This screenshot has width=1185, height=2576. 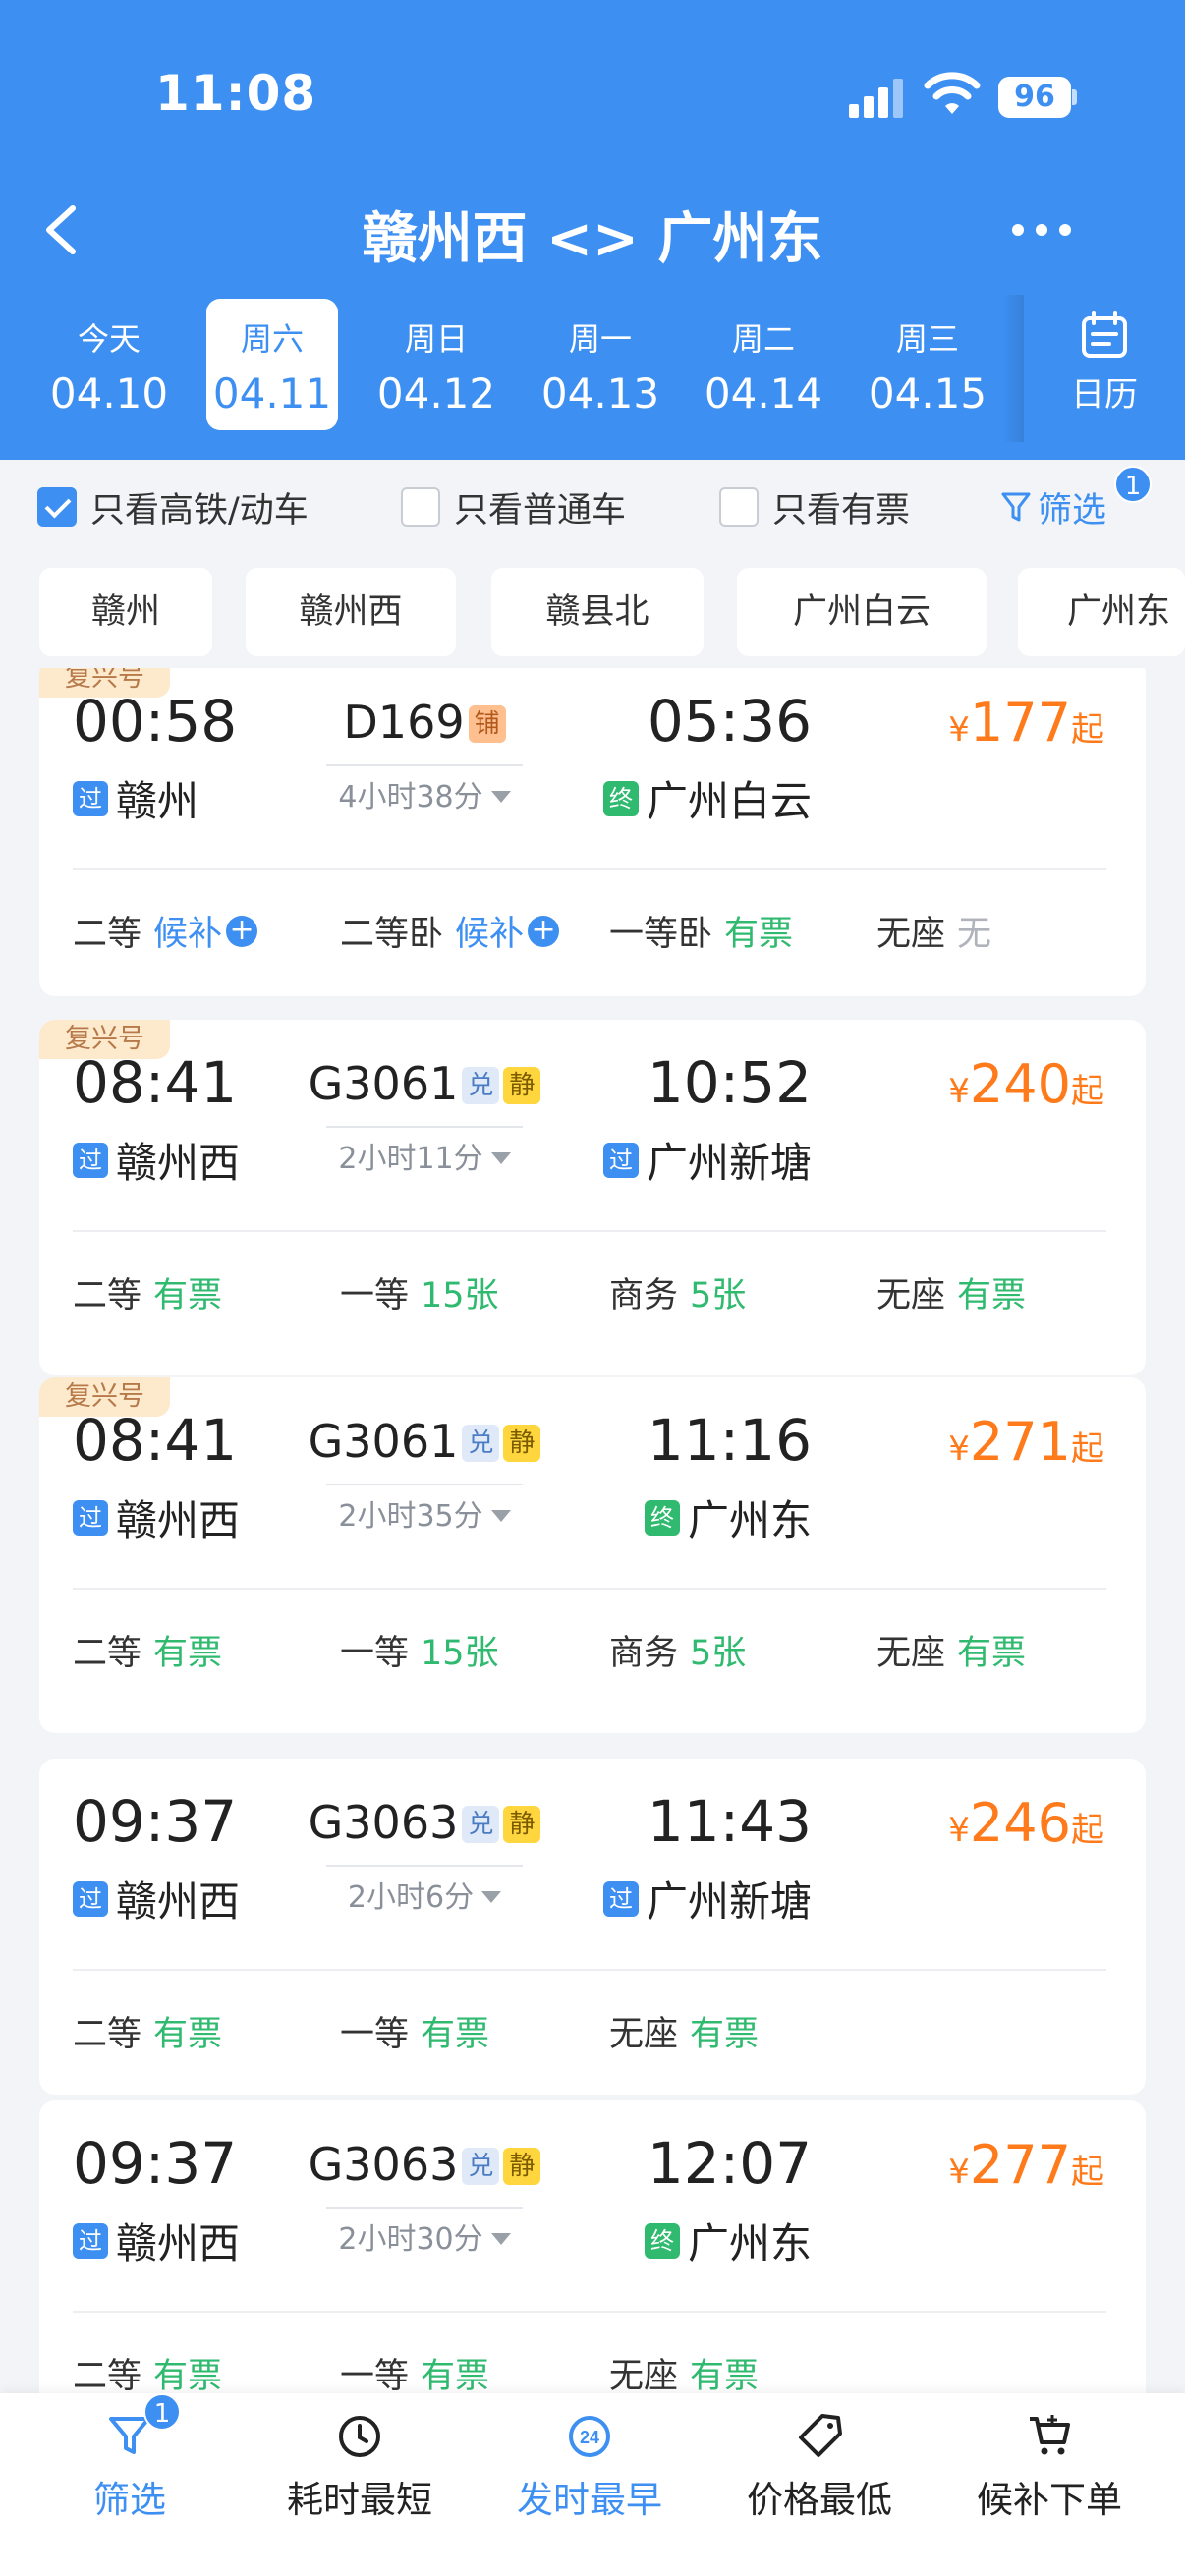 I want to click on bottom-filter-badge: 1, so click(x=162, y=2412).